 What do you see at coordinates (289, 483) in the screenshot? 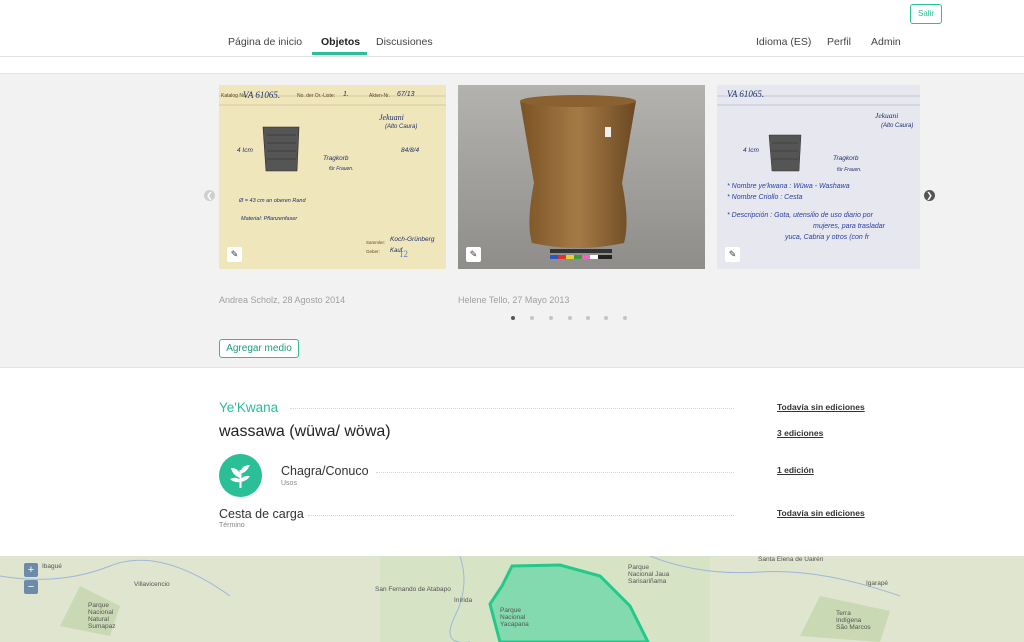
I see `uses-label: Usos` at bounding box center [289, 483].